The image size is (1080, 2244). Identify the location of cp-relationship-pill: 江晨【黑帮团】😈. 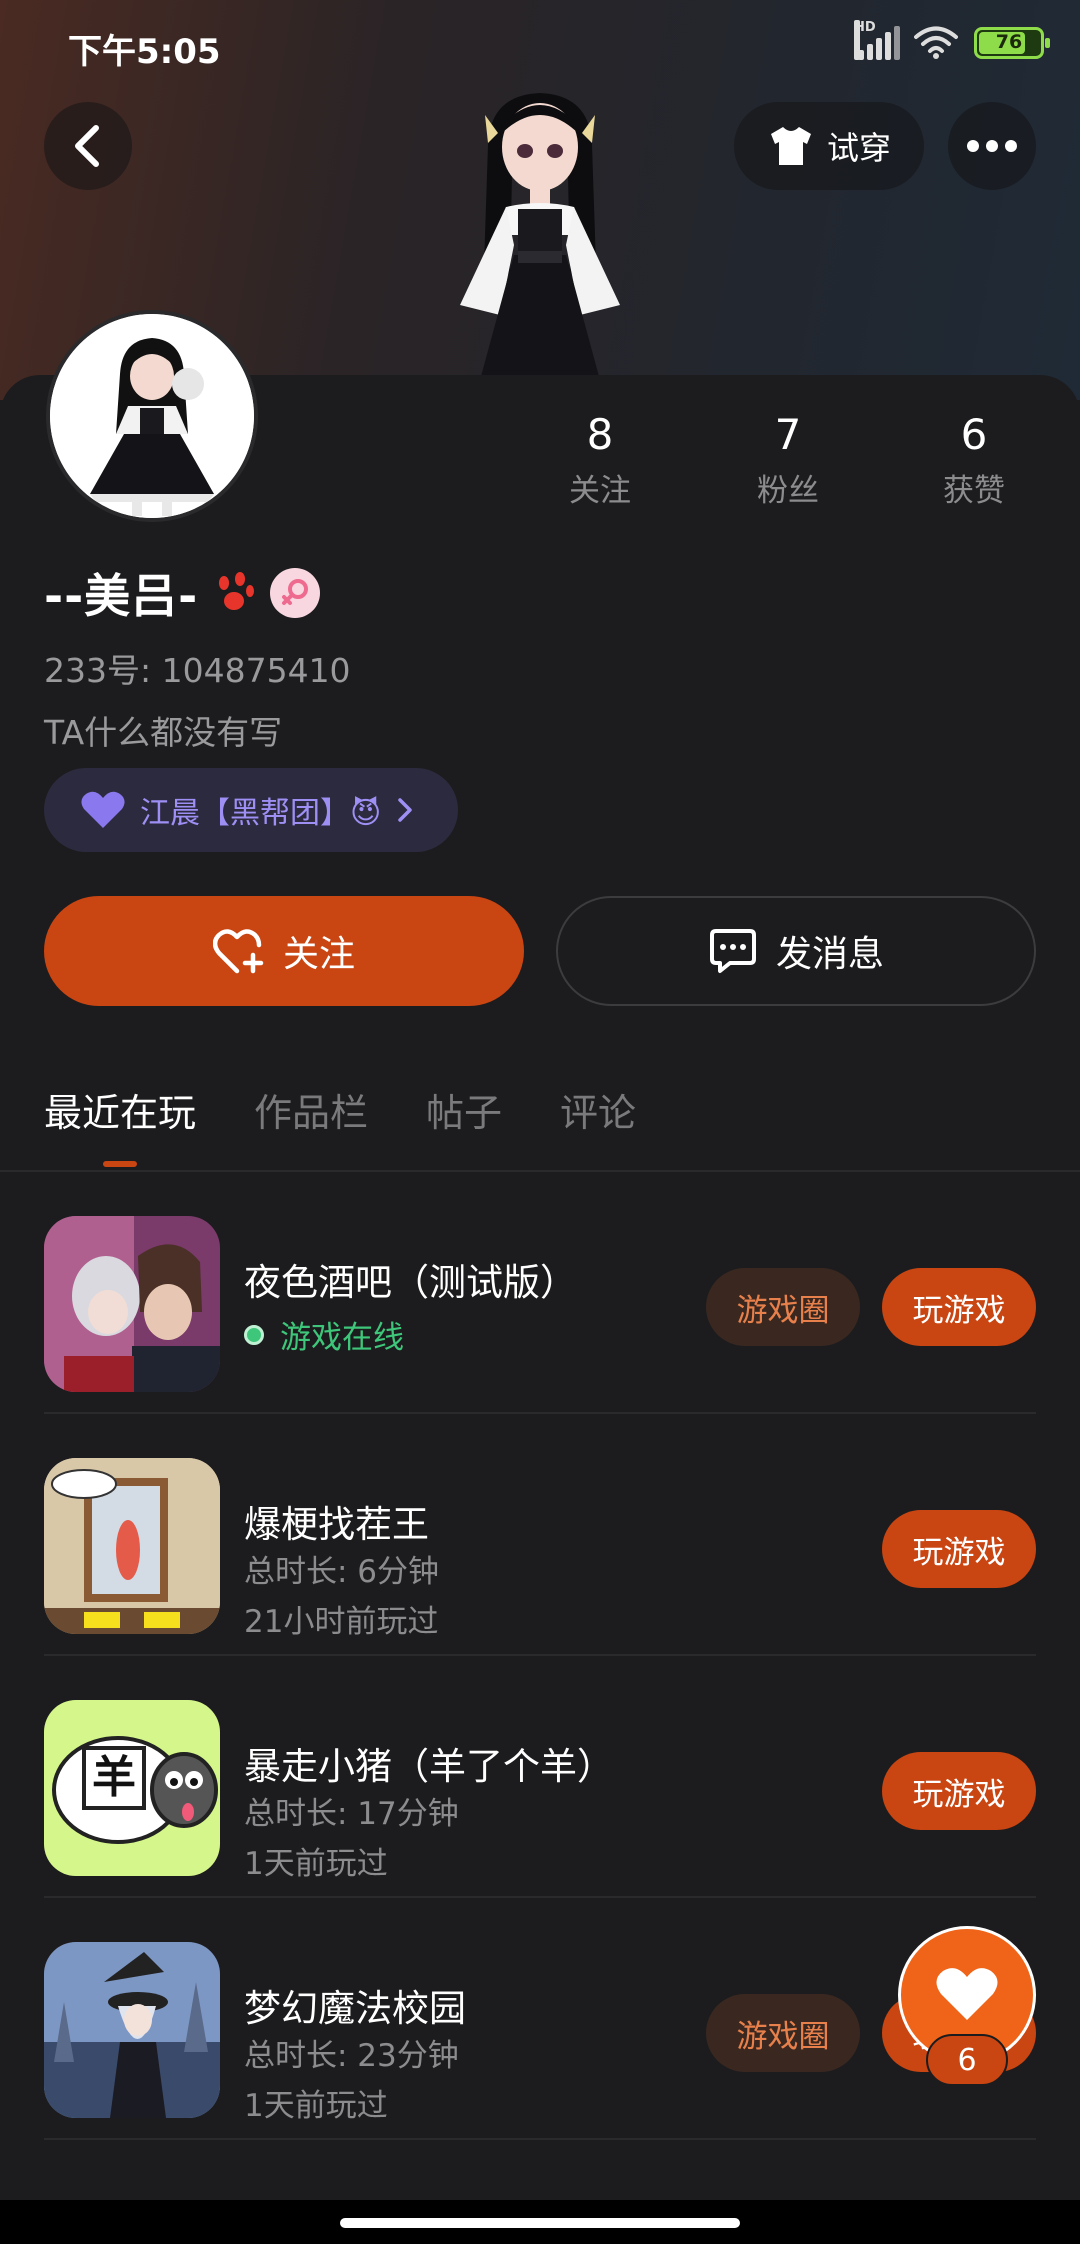
(251, 810).